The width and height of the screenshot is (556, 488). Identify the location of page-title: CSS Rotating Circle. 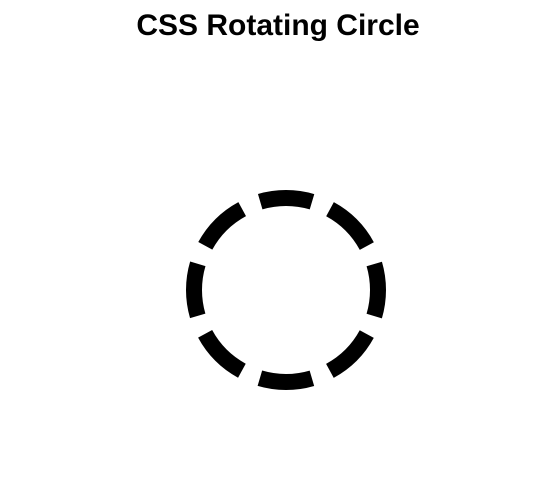
(278, 25).